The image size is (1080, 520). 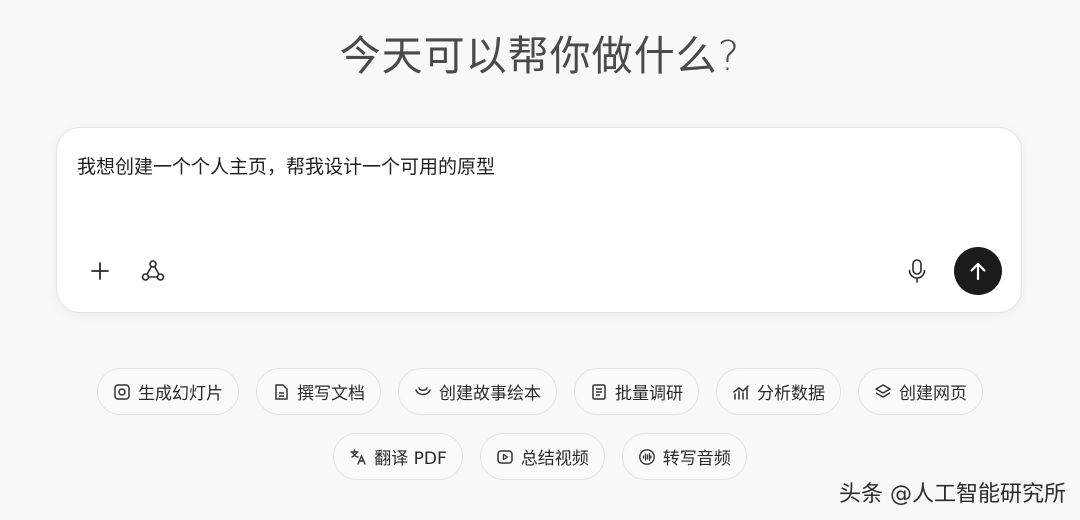 I want to click on audio-icon, so click(x=647, y=457).